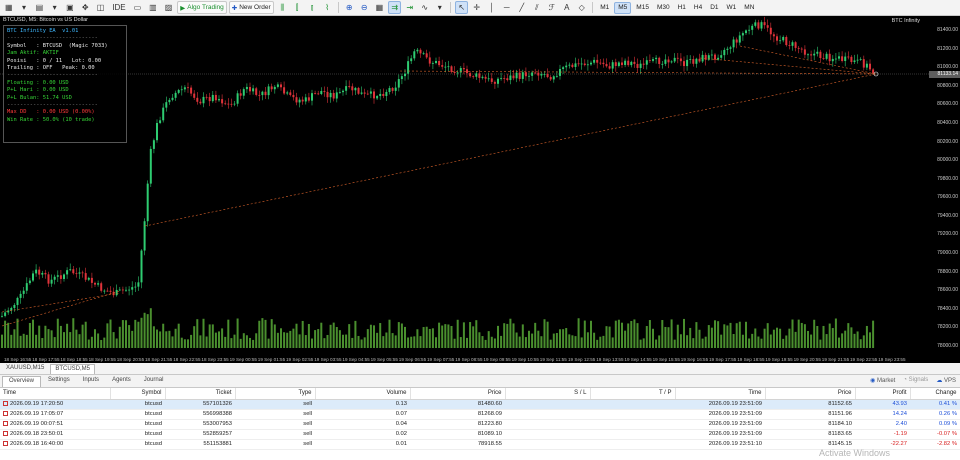 This screenshot has width=960, height=460. What do you see at coordinates (138, 394) in the screenshot?
I see `col-symbol: Symbol` at bounding box center [138, 394].